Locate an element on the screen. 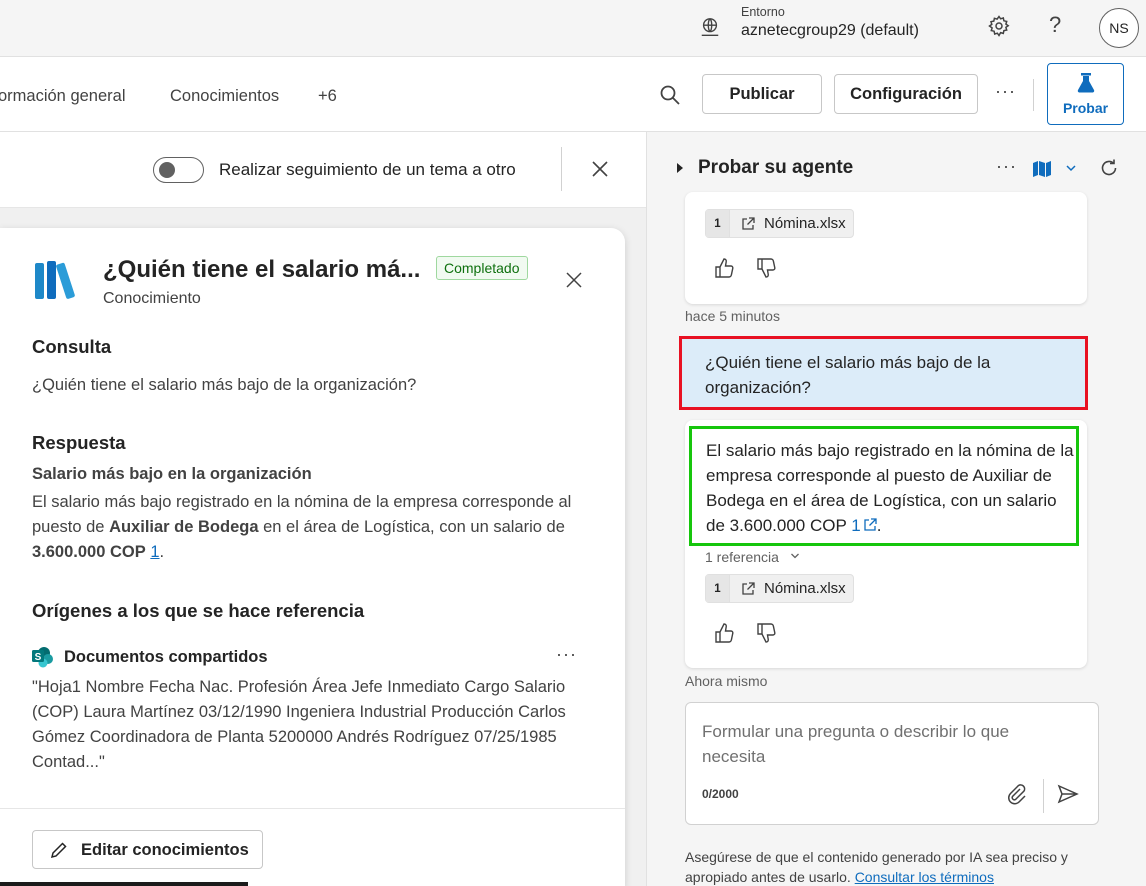 The image size is (1146, 886). panel-title: Probar su agente is located at coordinates (776, 167).